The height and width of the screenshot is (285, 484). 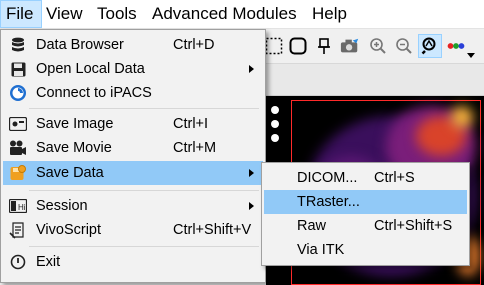 What do you see at coordinates (117, 14) in the screenshot?
I see `menu-tools: Tools` at bounding box center [117, 14].